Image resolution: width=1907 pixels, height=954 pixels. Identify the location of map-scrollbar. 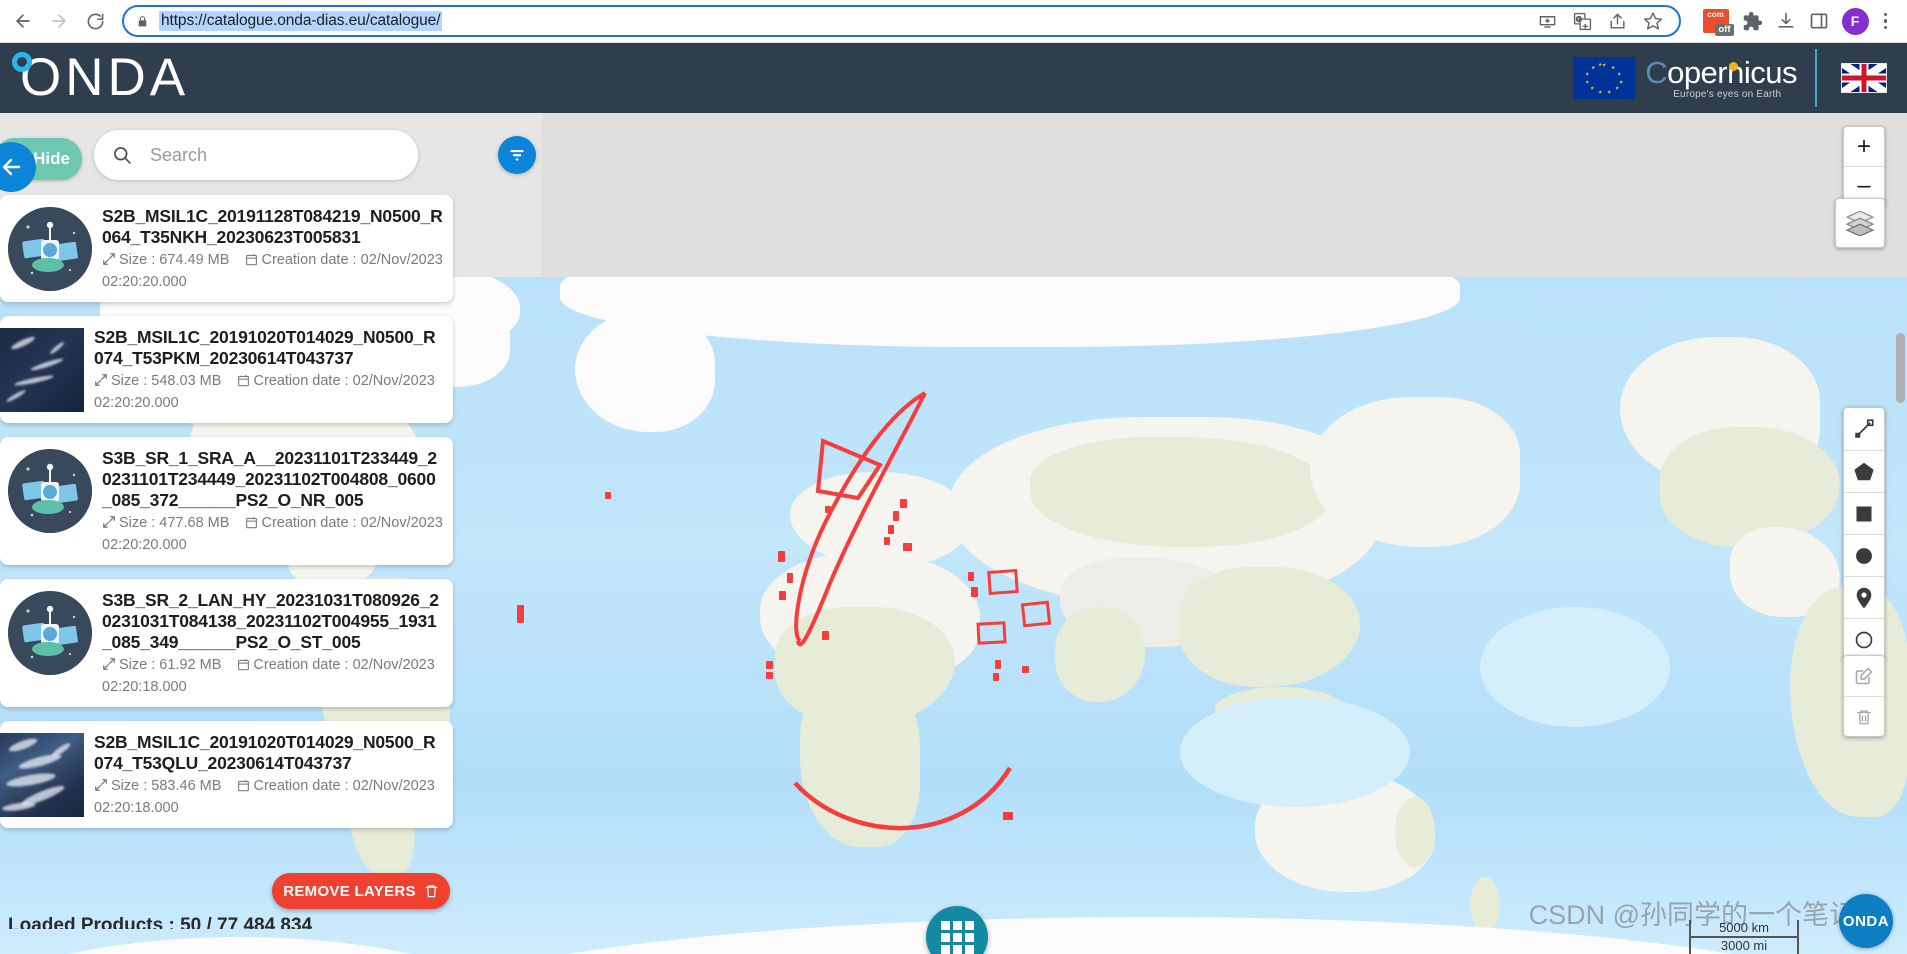
(1900, 368).